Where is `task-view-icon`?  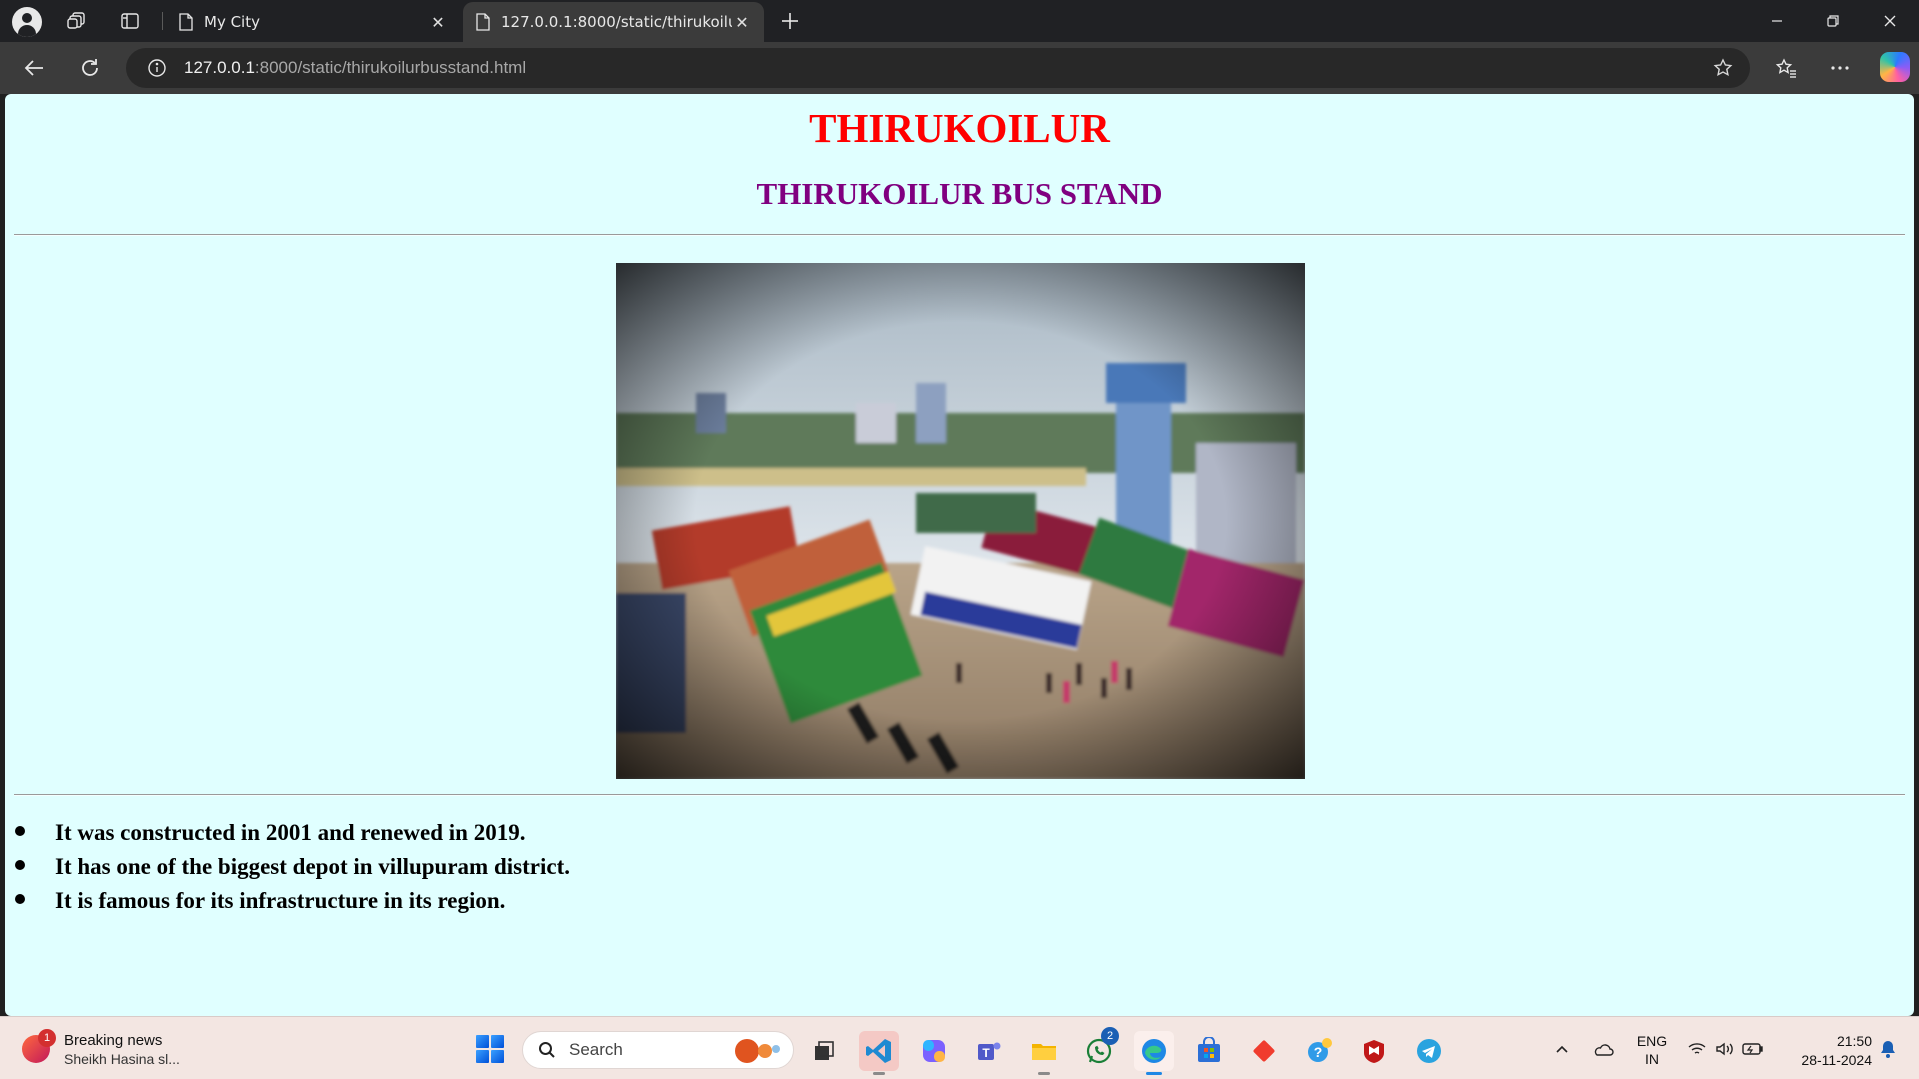 task-view-icon is located at coordinates (824, 1051).